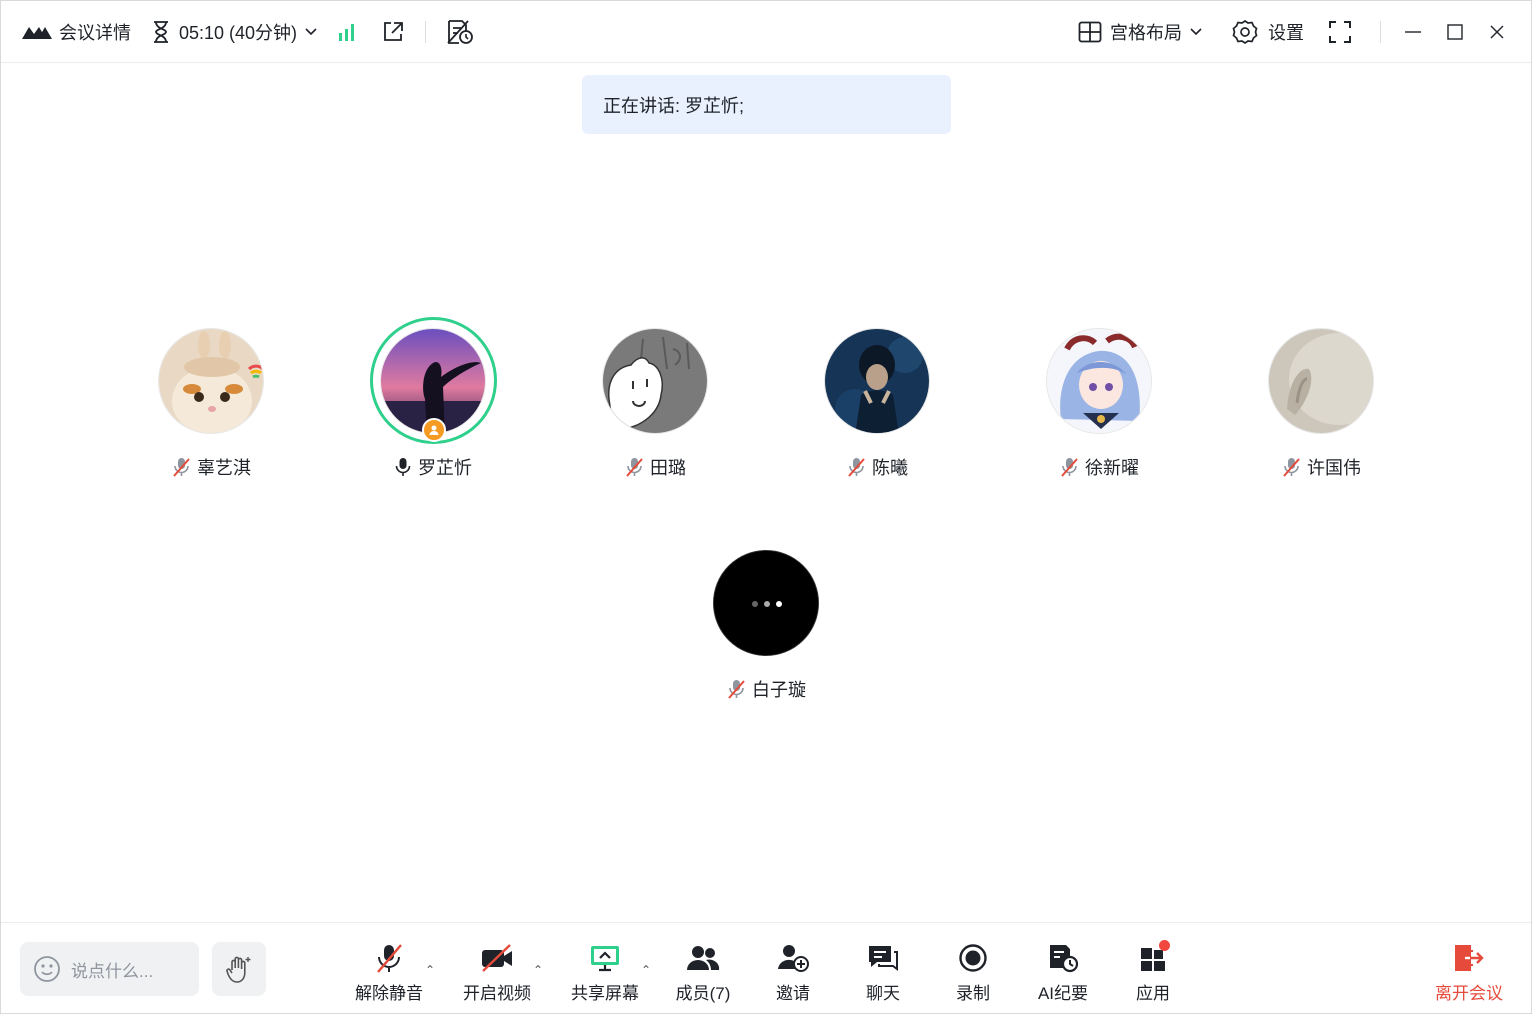 Image resolution: width=1532 pixels, height=1014 pixels. What do you see at coordinates (161, 32) in the screenshot?
I see `hourglass-icon` at bounding box center [161, 32].